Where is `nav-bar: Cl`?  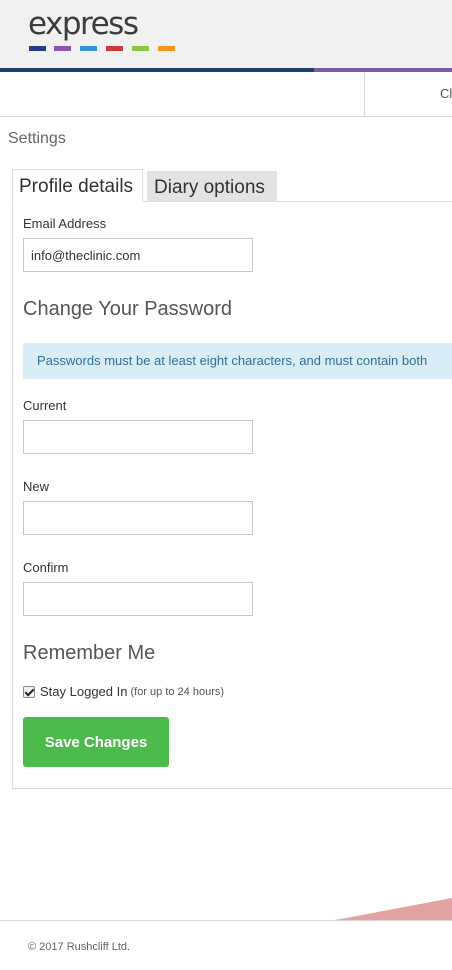 nav-bar: Cl is located at coordinates (226, 94).